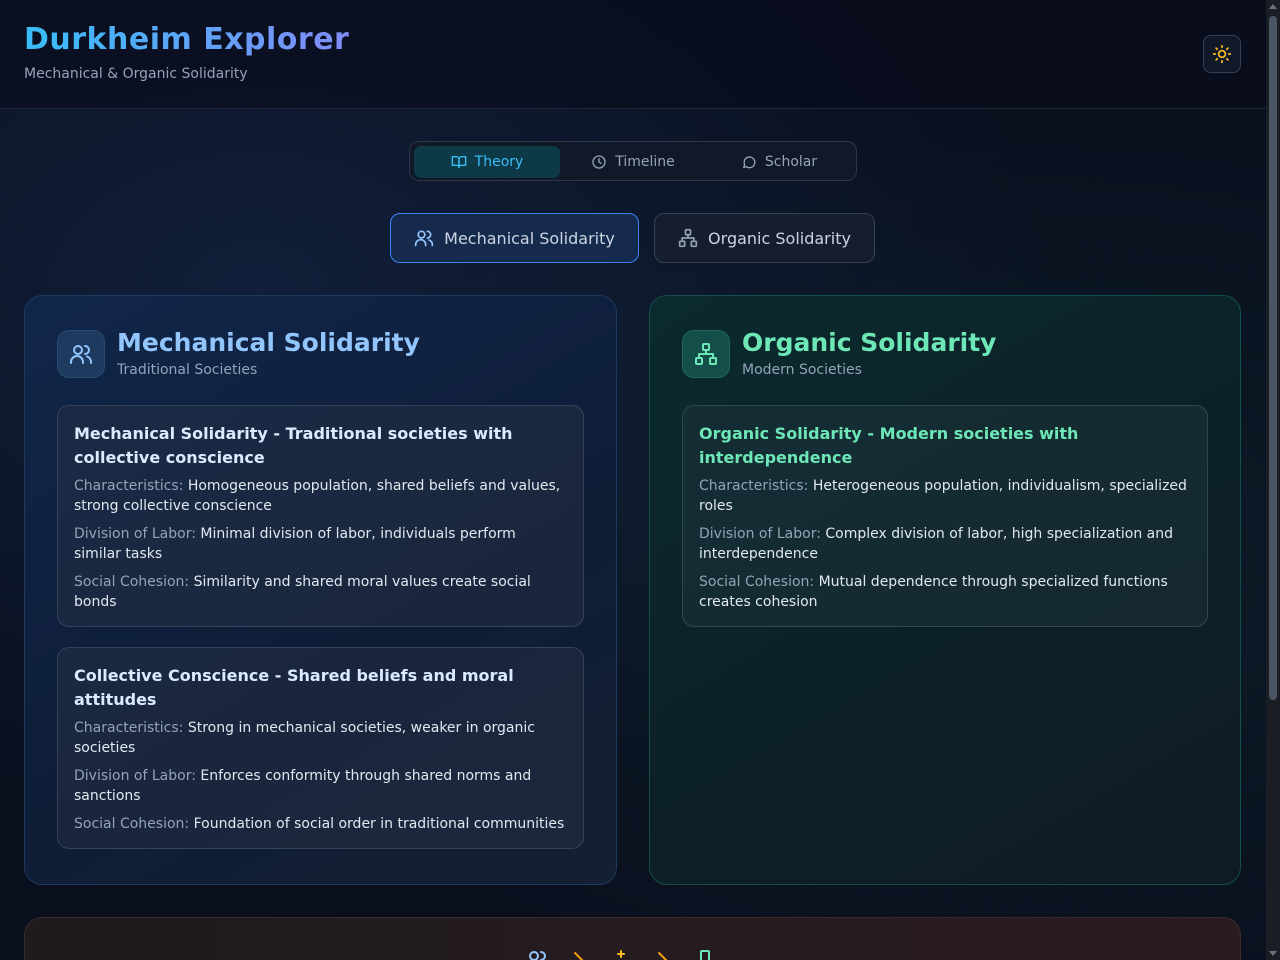 The image size is (1280, 960). I want to click on organic-solidarity-button: Organic Solidarity, so click(764, 238).